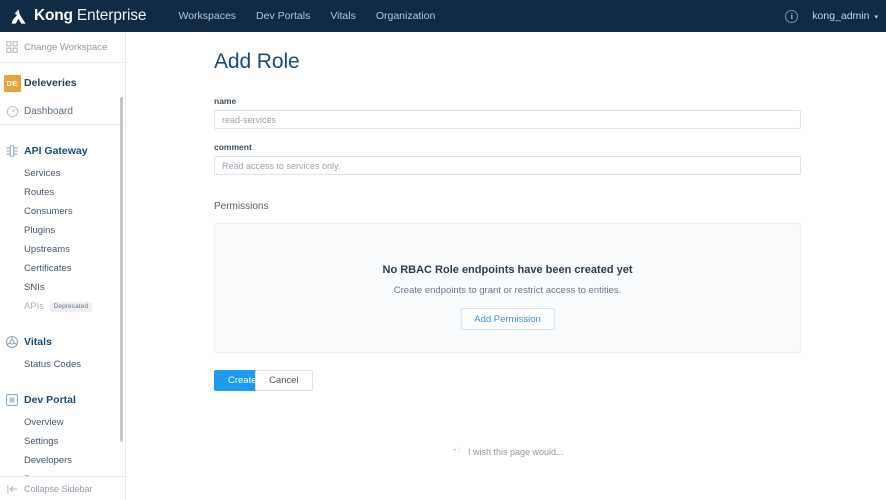  I want to click on name-input, so click(507, 119).